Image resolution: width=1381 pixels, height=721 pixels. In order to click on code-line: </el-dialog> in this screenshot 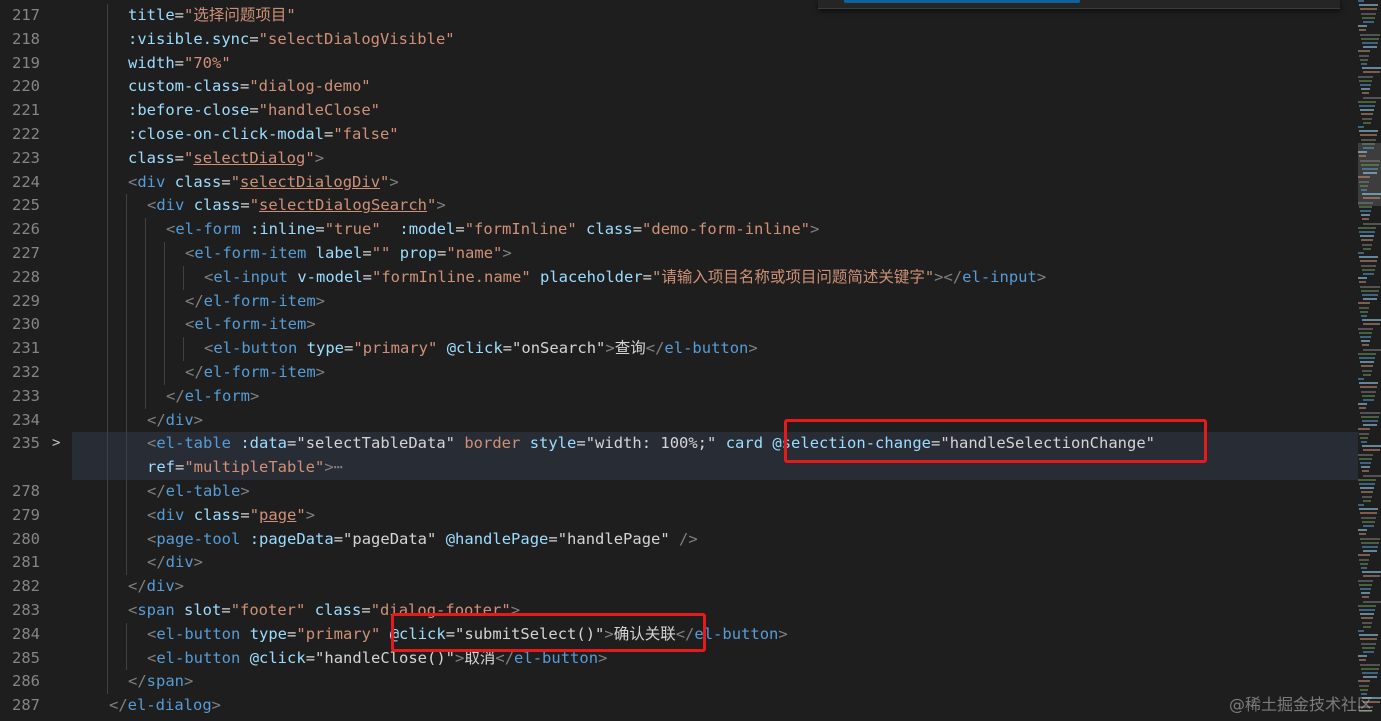, I will do `click(715, 706)`.